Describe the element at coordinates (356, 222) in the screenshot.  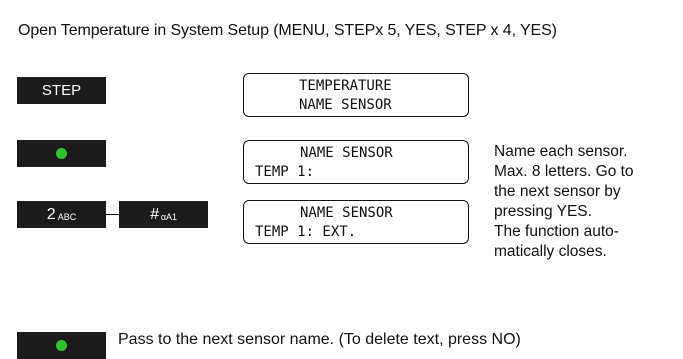
I see `lcd-display-name-sensor-ext: NAME SENSOR TEMP 1: EXT.` at that location.